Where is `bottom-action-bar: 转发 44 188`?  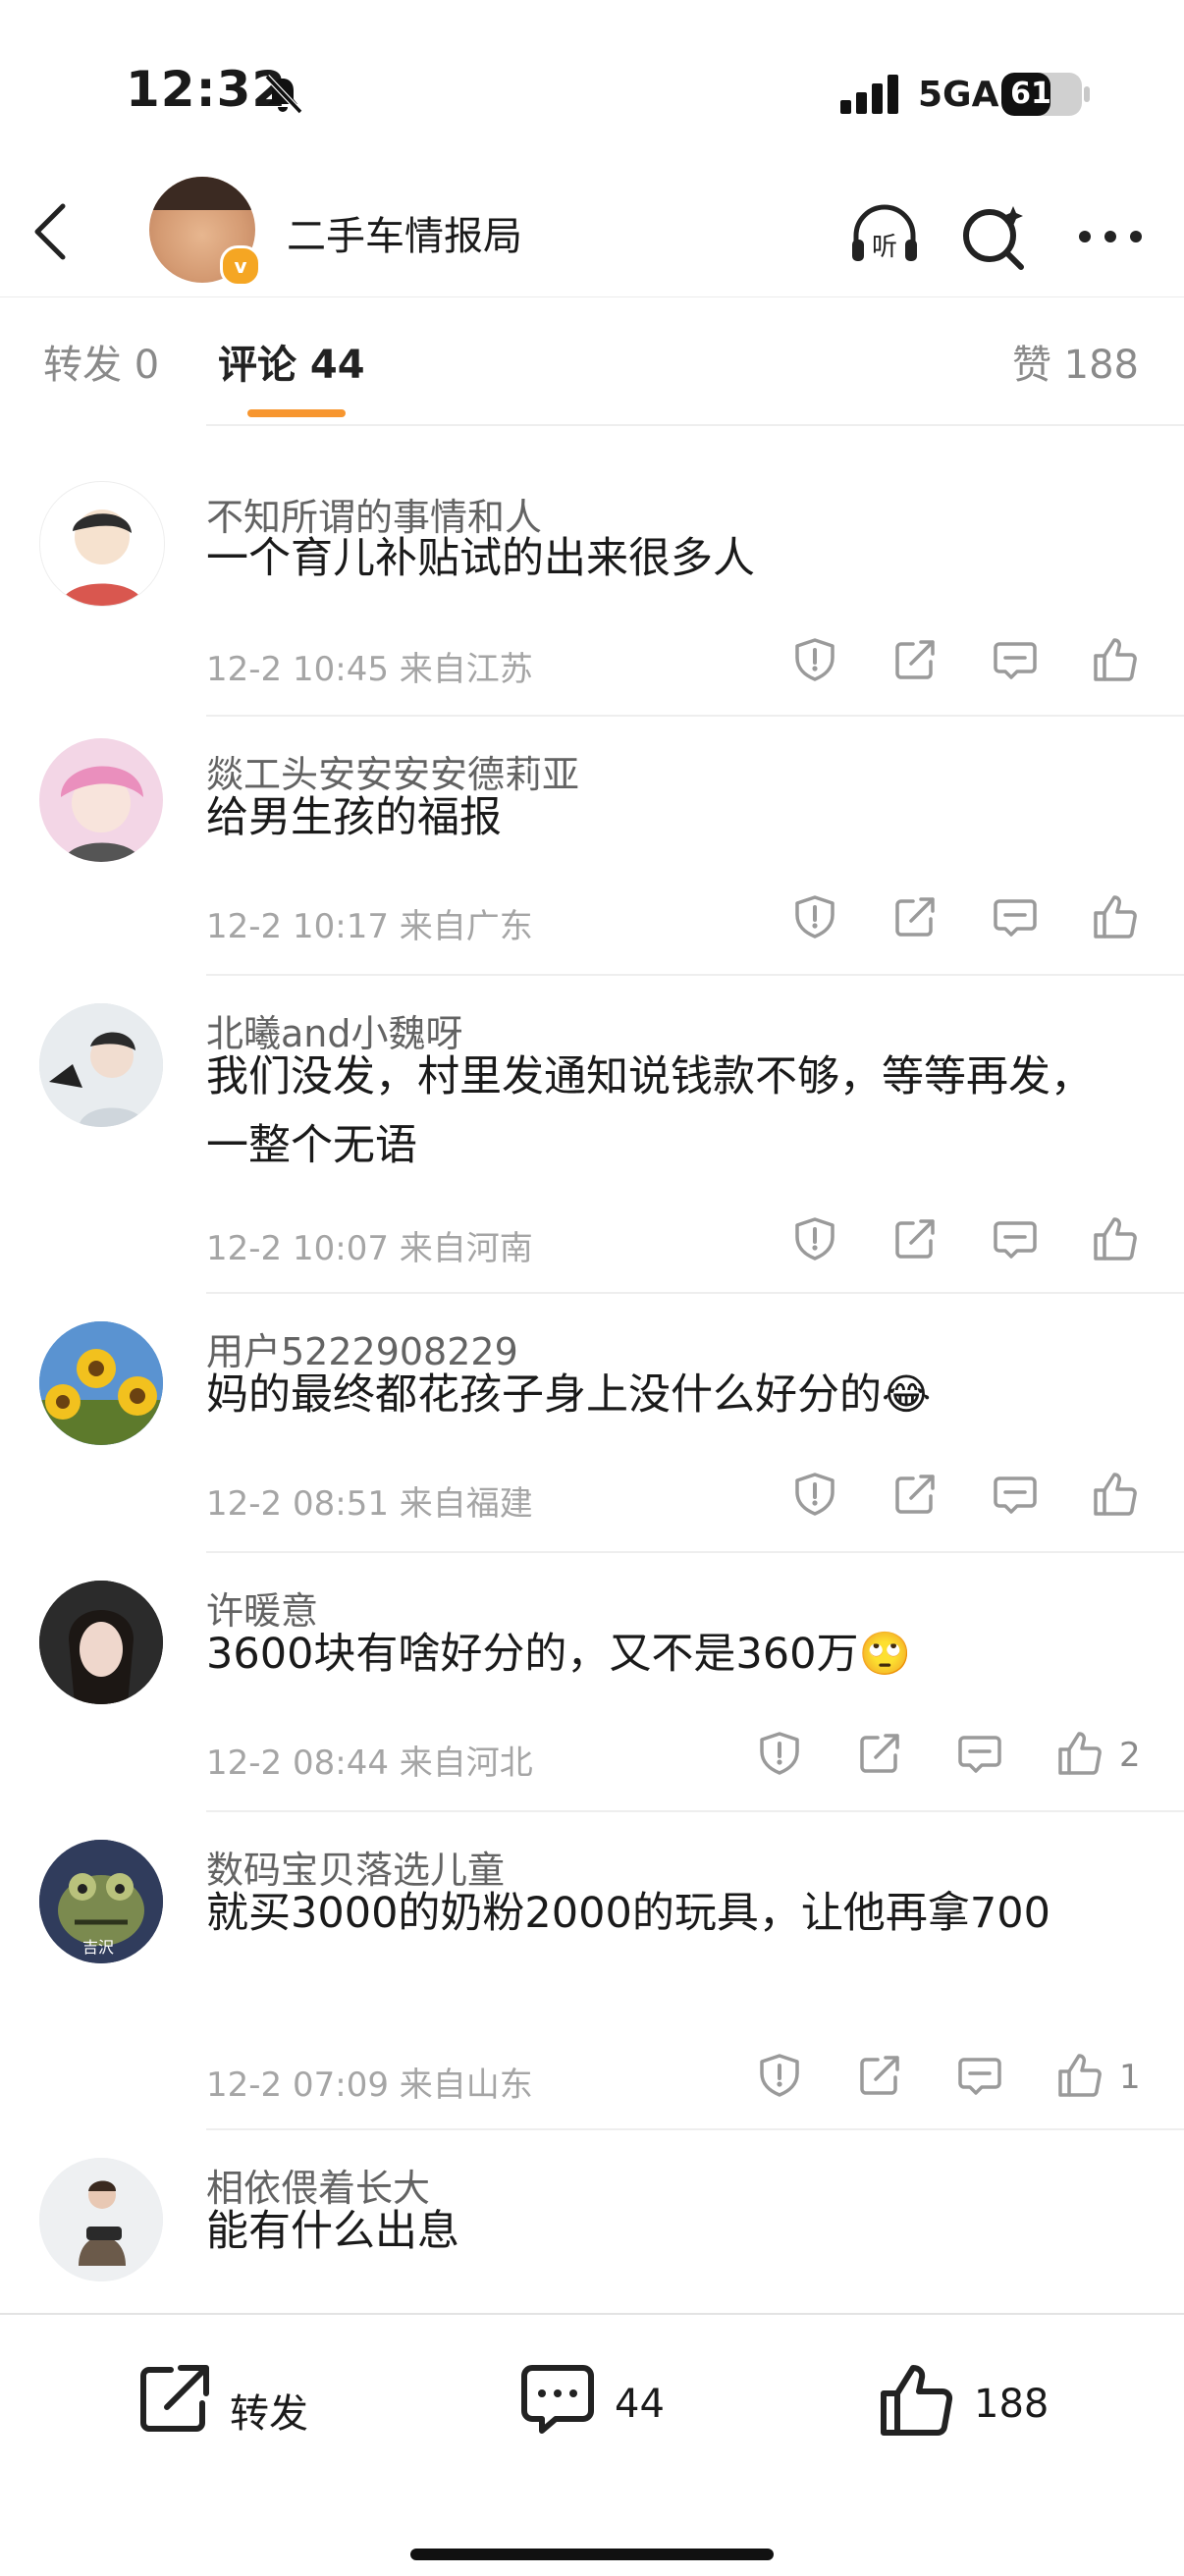
bottom-action-bar: 转发 44 188 is located at coordinates (592, 2444).